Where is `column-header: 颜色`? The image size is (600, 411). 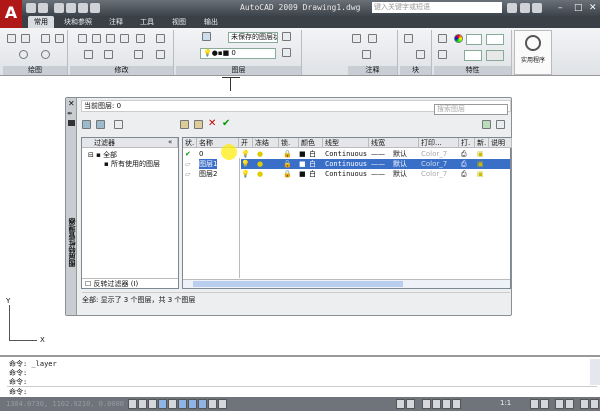 column-header: 颜色 is located at coordinates (311, 143).